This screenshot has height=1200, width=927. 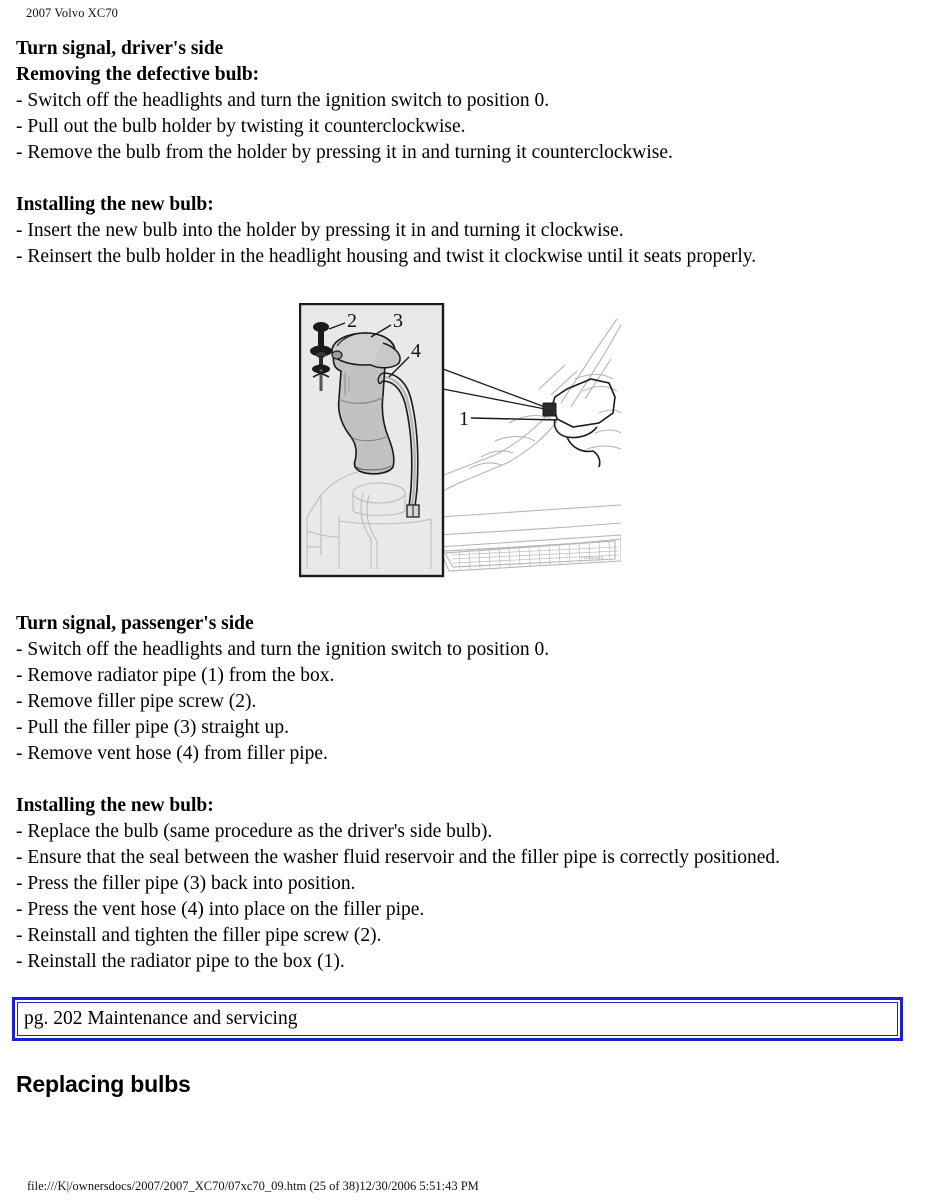 I want to click on page-reference-inner-border: pg. 202 Maintenance and servicing, so click(x=457, y=1019).